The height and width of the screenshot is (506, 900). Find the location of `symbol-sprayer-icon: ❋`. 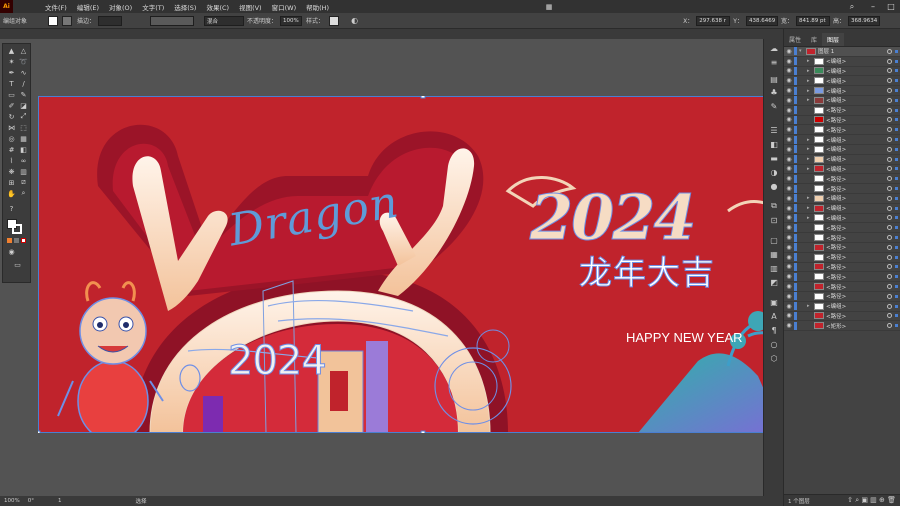

symbol-sprayer-icon: ❋ is located at coordinates (11, 171).